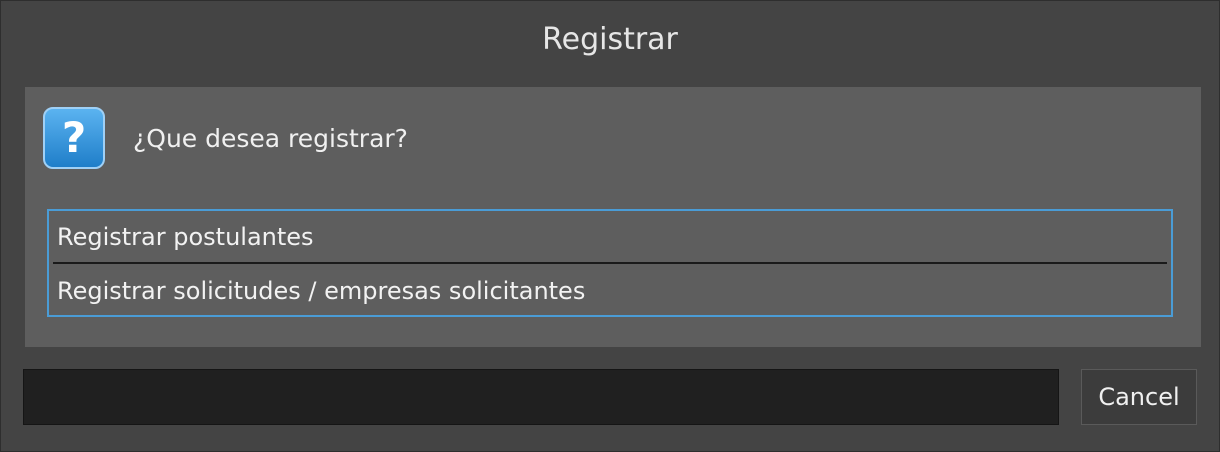 The width and height of the screenshot is (1220, 452). Describe the element at coordinates (270, 138) in the screenshot. I see `question-text: ¿Que desea registrar?` at that location.